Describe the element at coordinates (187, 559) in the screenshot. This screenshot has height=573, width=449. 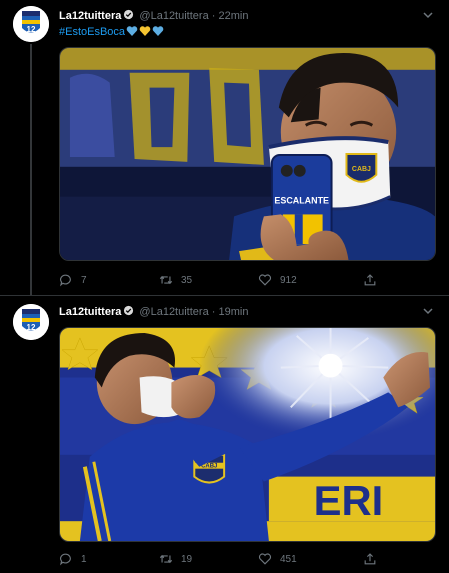
I see `retweet-count: 19` at that location.